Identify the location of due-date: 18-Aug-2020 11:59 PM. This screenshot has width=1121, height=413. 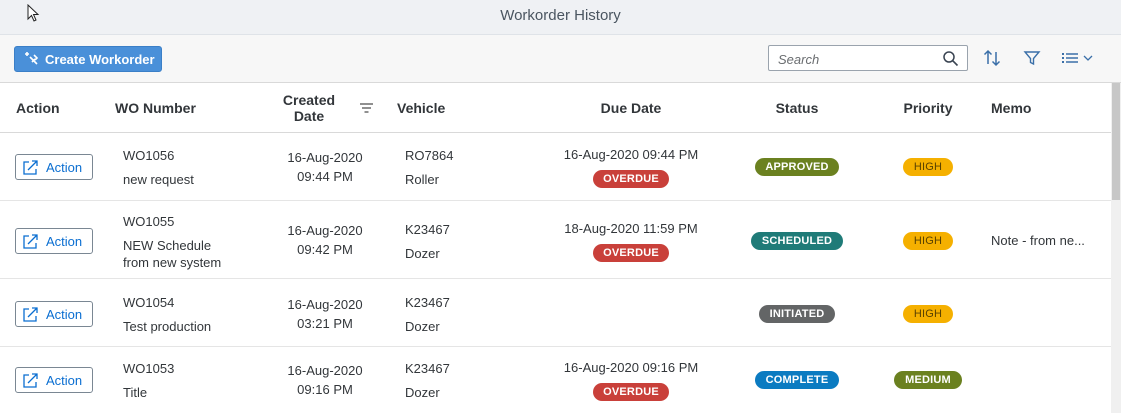
(631, 228).